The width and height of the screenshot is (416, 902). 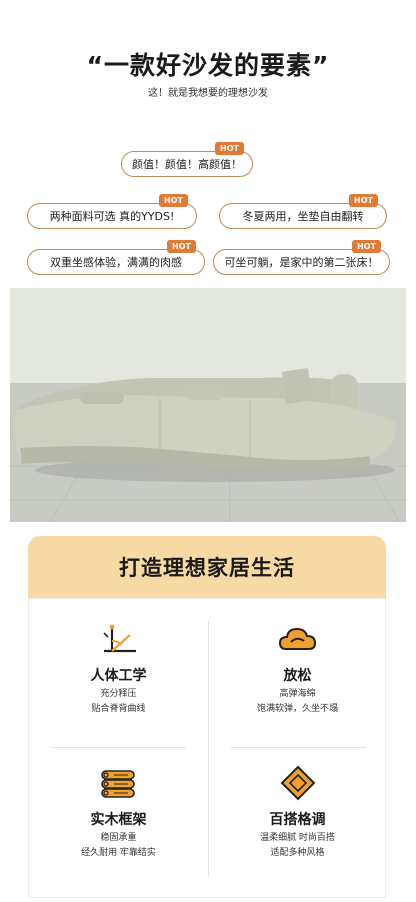 I want to click on feature-card: 放松 高弹海绵 饱满软弹，久坐不塌, so click(x=297, y=668).